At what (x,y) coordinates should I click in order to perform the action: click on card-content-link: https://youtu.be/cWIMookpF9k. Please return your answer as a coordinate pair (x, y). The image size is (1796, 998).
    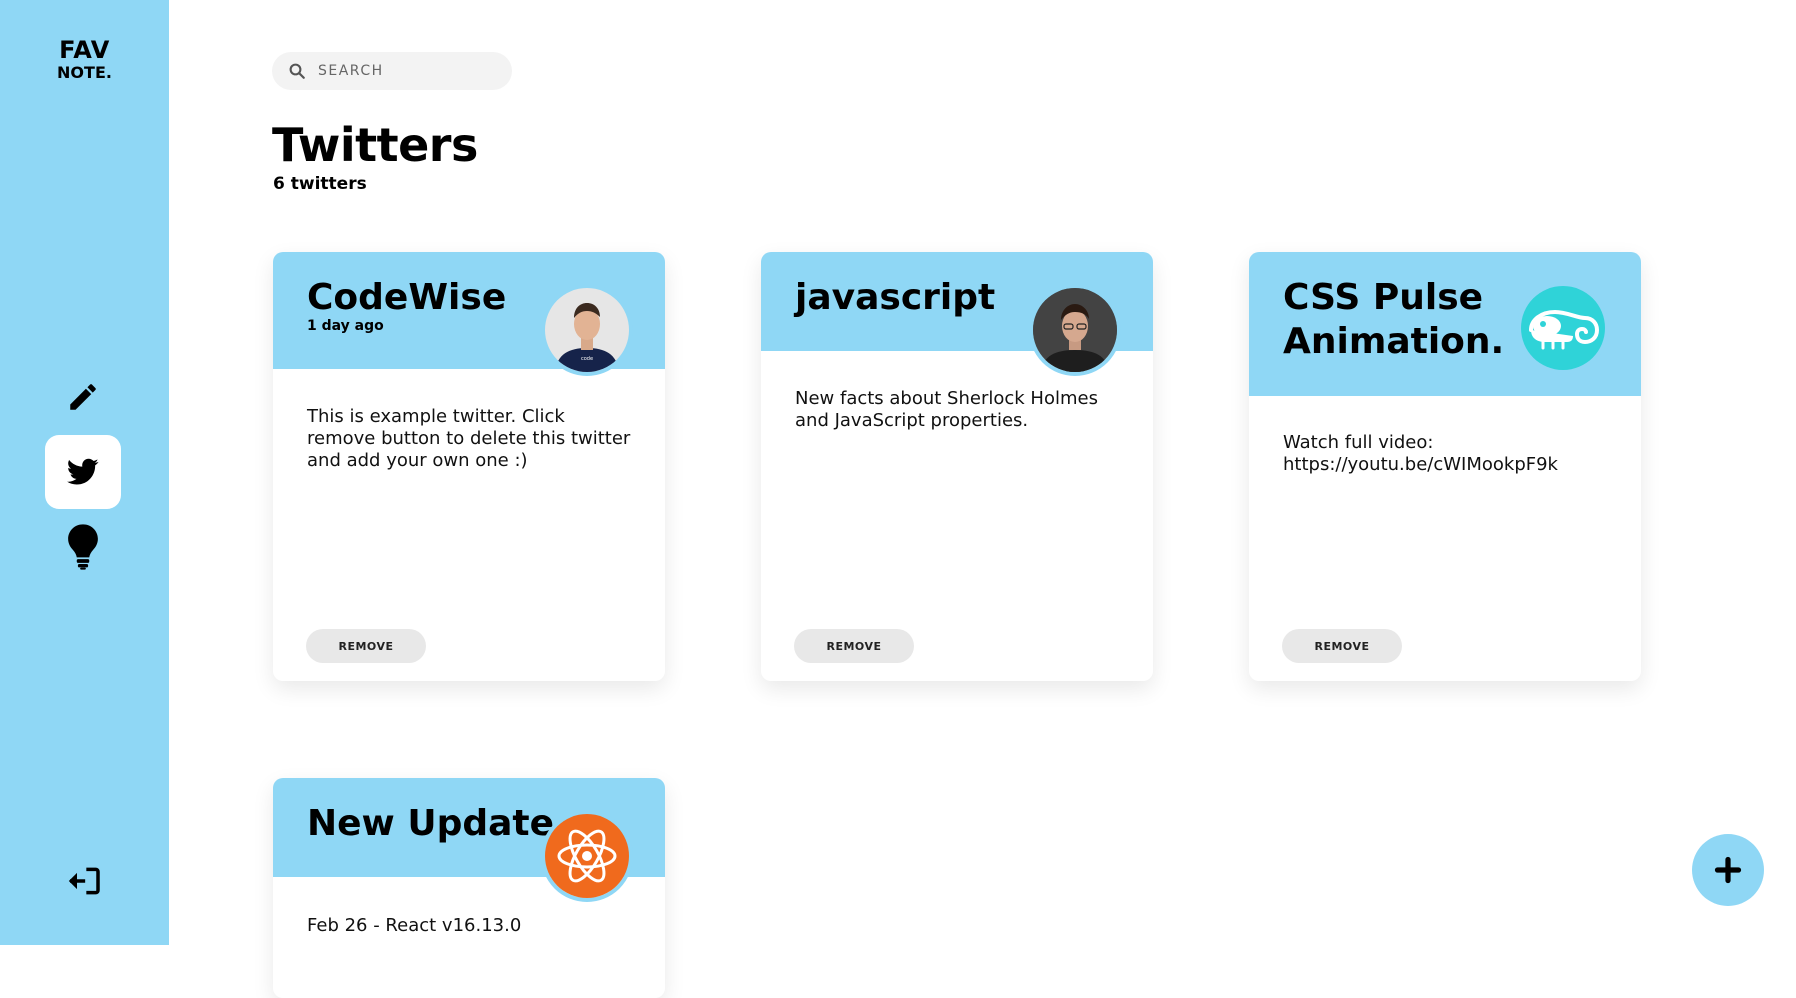
    Looking at the image, I should click on (1445, 465).